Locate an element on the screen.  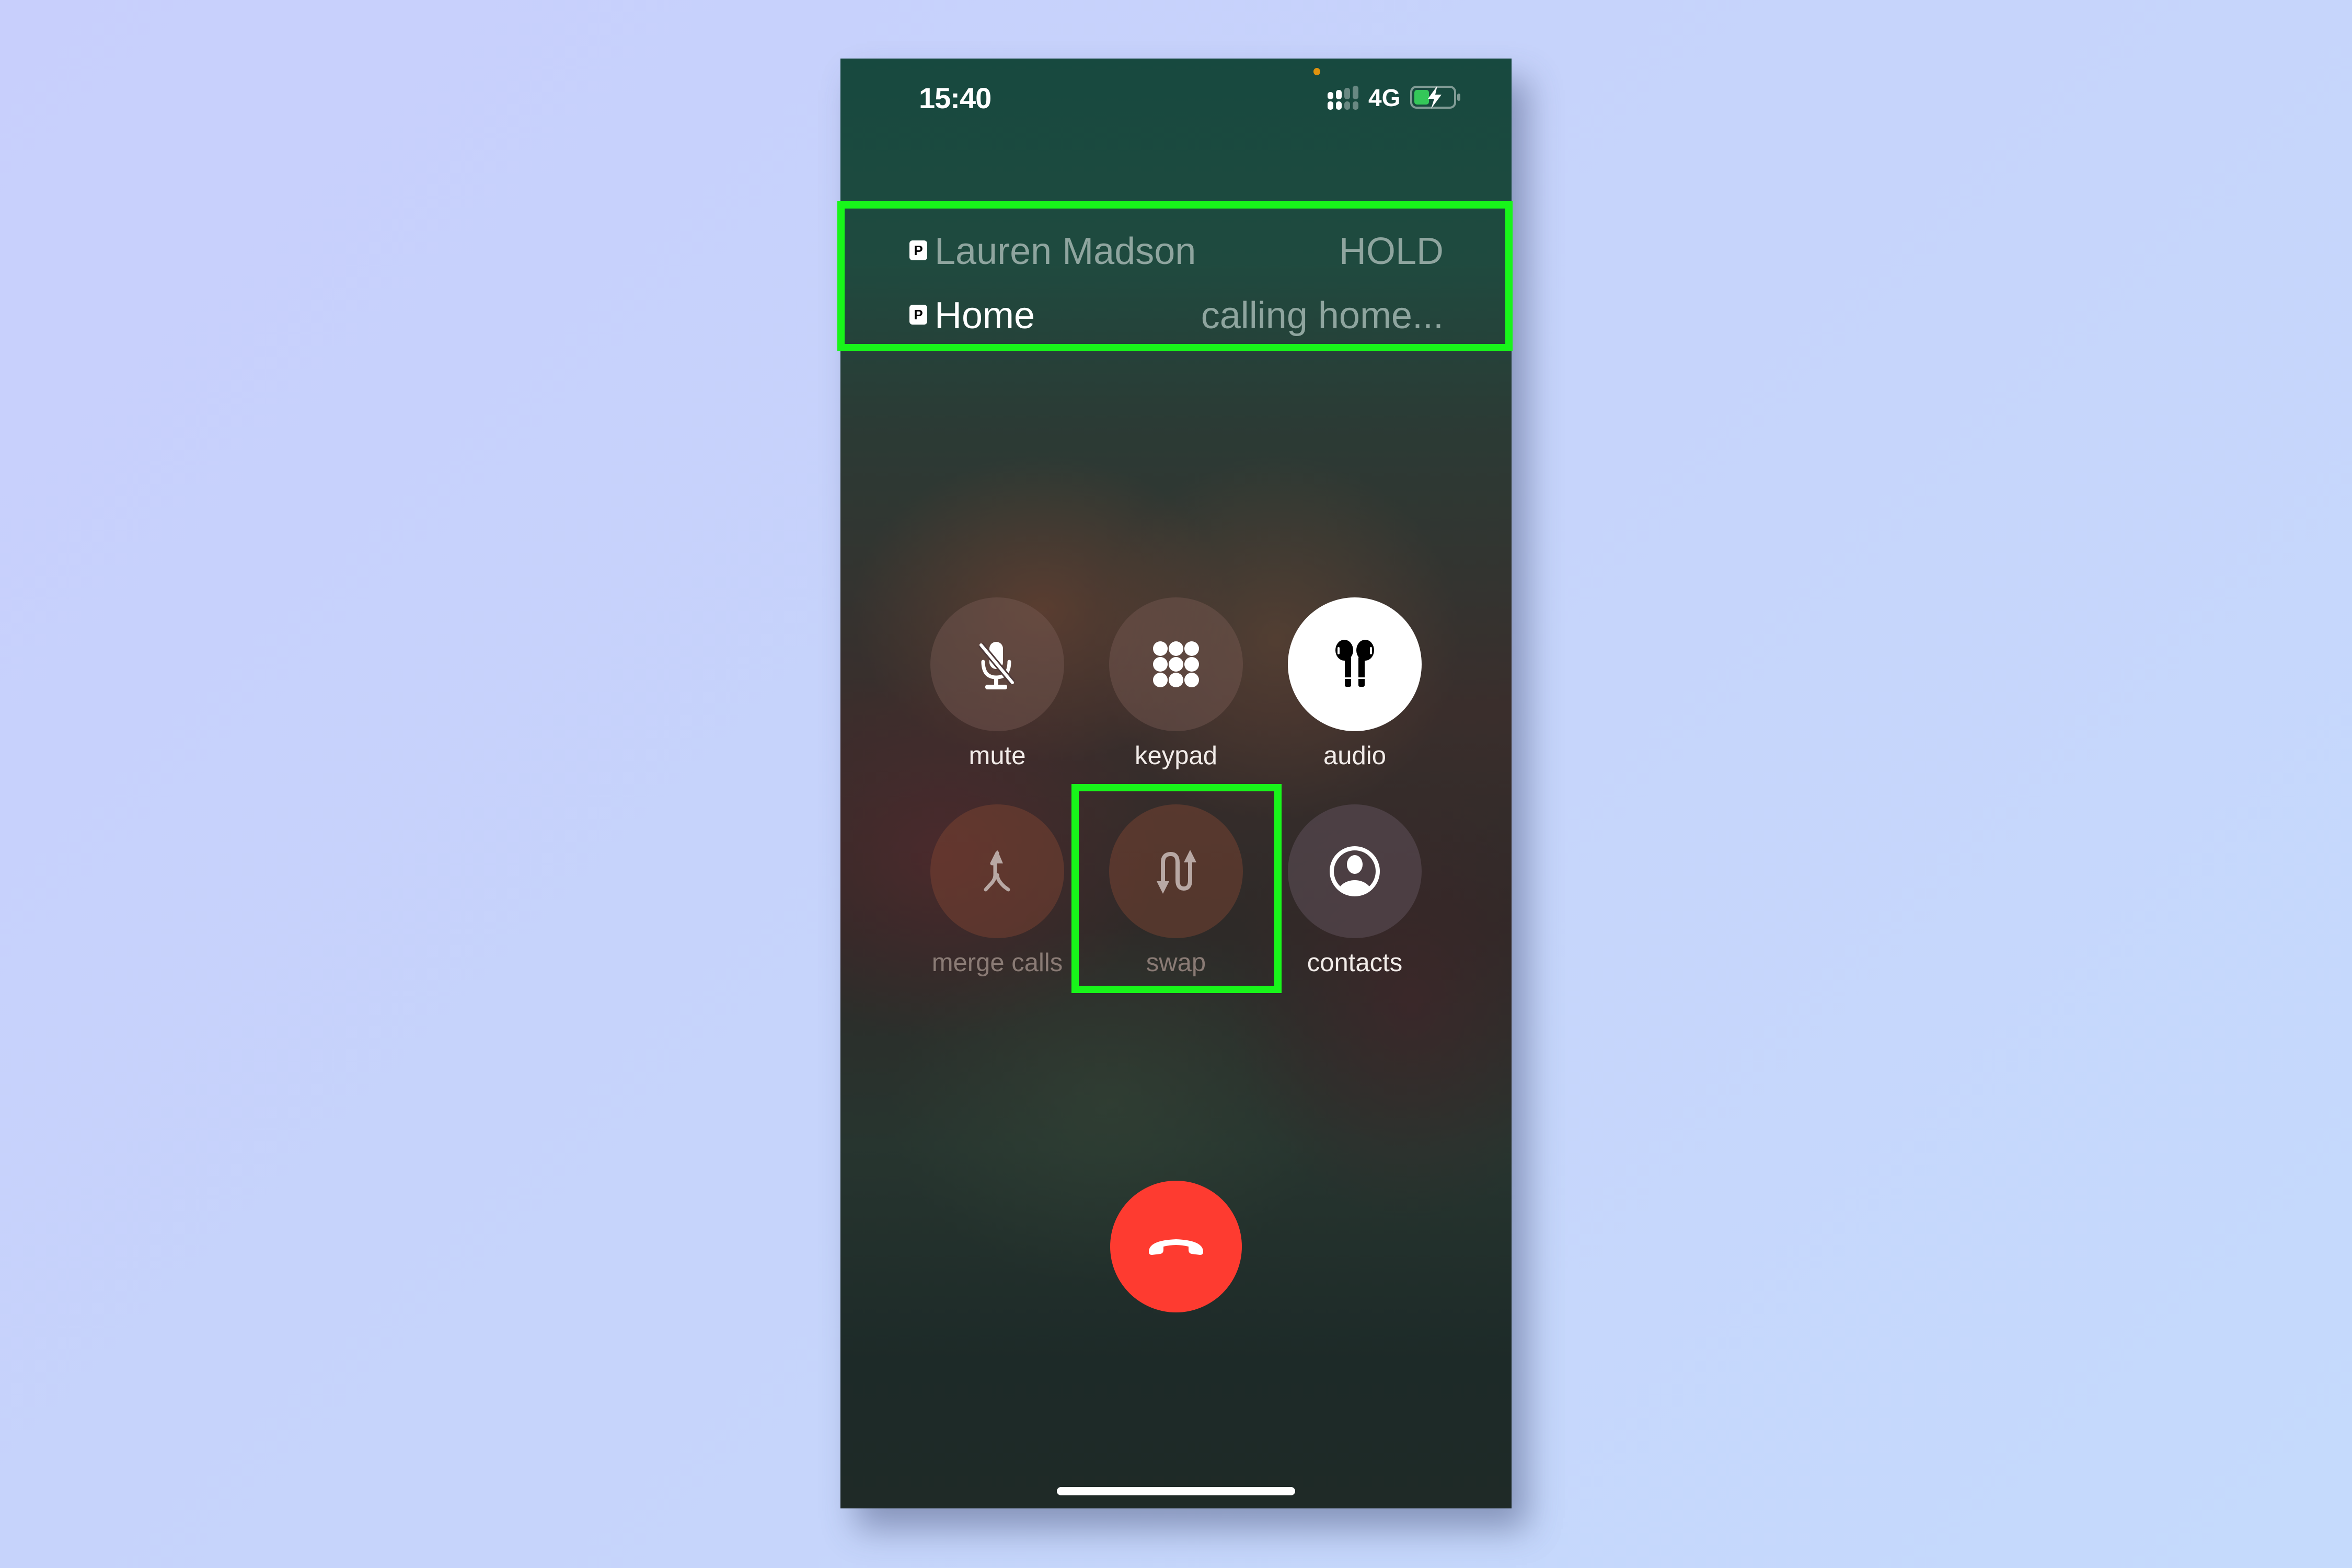
status-bar: 15:40 4G is located at coordinates (1176, 100).